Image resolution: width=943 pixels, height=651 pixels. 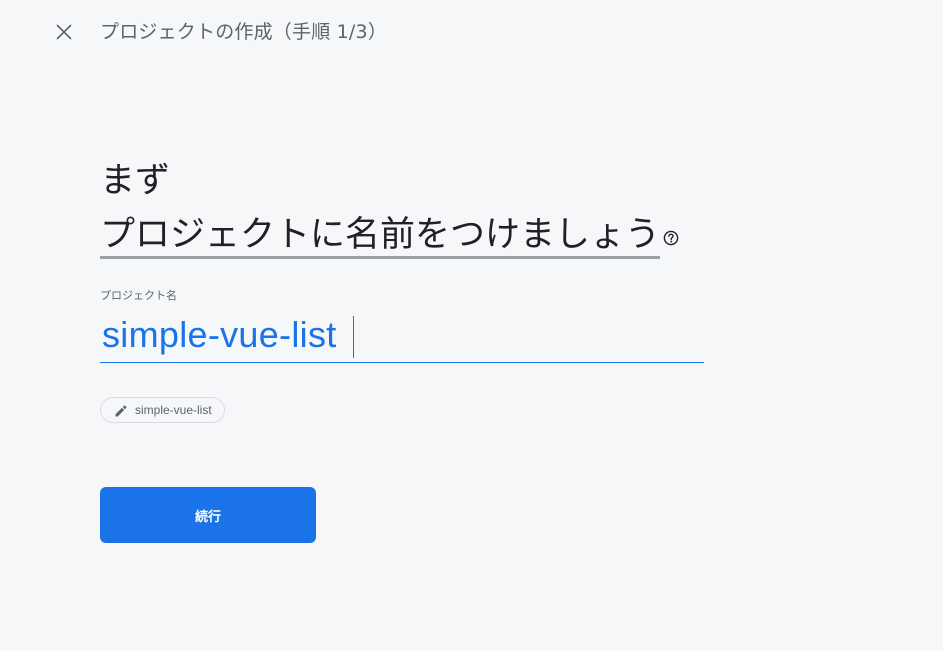 I want to click on close-icon, so click(x=64, y=32).